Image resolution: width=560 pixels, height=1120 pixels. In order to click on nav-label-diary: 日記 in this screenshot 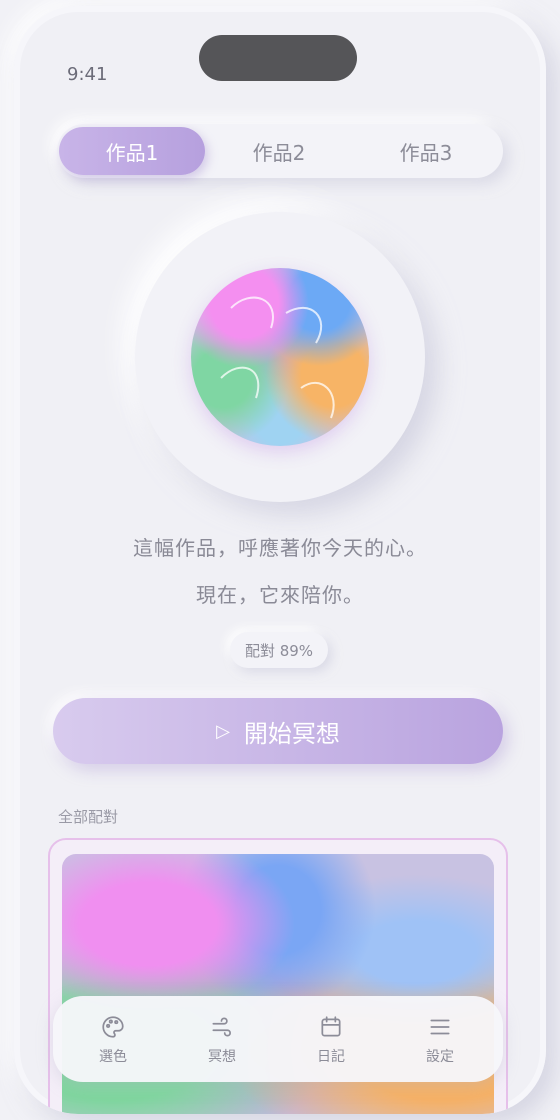, I will do `click(331, 1057)`.